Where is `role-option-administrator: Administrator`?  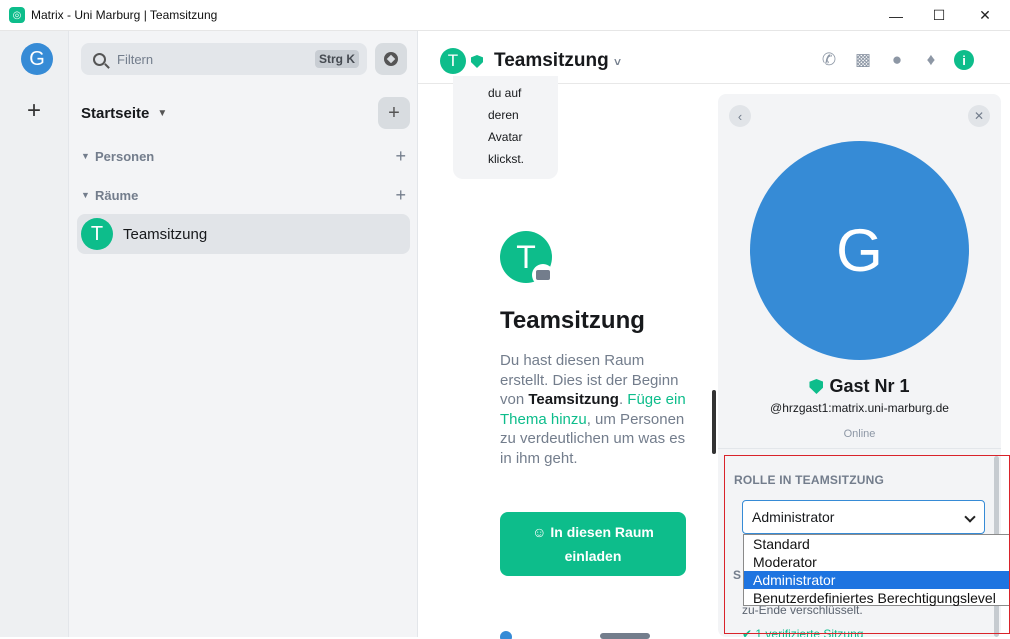
role-option-administrator: Administrator is located at coordinates (877, 580).